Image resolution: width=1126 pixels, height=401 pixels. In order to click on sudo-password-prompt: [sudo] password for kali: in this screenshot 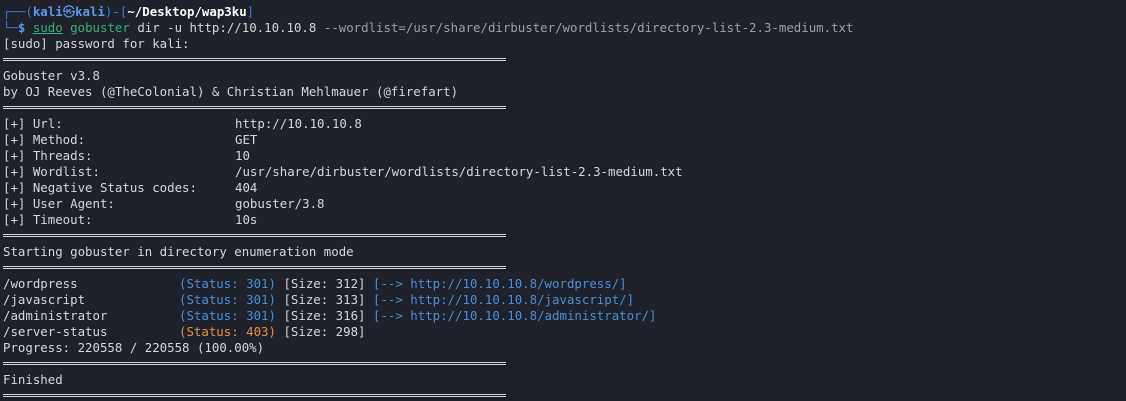, I will do `click(96, 43)`.